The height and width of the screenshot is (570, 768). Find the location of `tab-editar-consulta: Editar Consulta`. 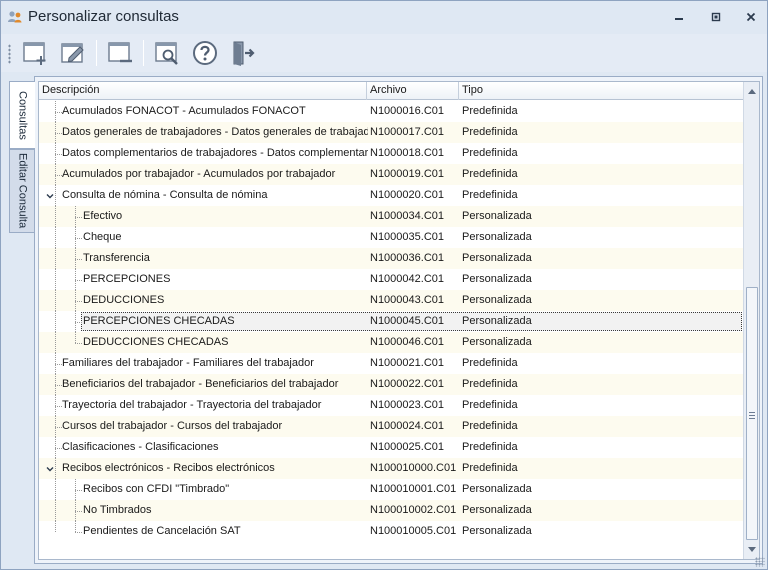

tab-editar-consulta: Editar Consulta is located at coordinates (22, 191).